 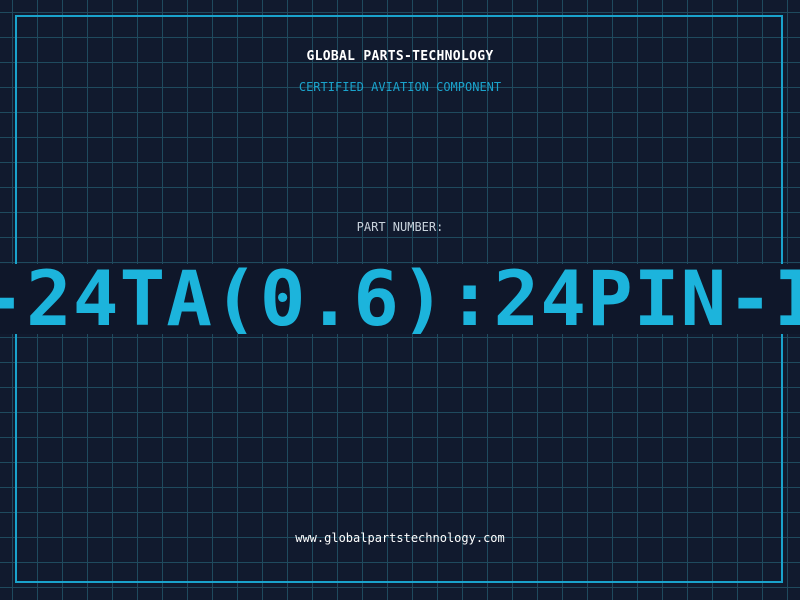 I want to click on company-name: GLOBAL PARTS-TECHNOLOGY, so click(x=400, y=56).